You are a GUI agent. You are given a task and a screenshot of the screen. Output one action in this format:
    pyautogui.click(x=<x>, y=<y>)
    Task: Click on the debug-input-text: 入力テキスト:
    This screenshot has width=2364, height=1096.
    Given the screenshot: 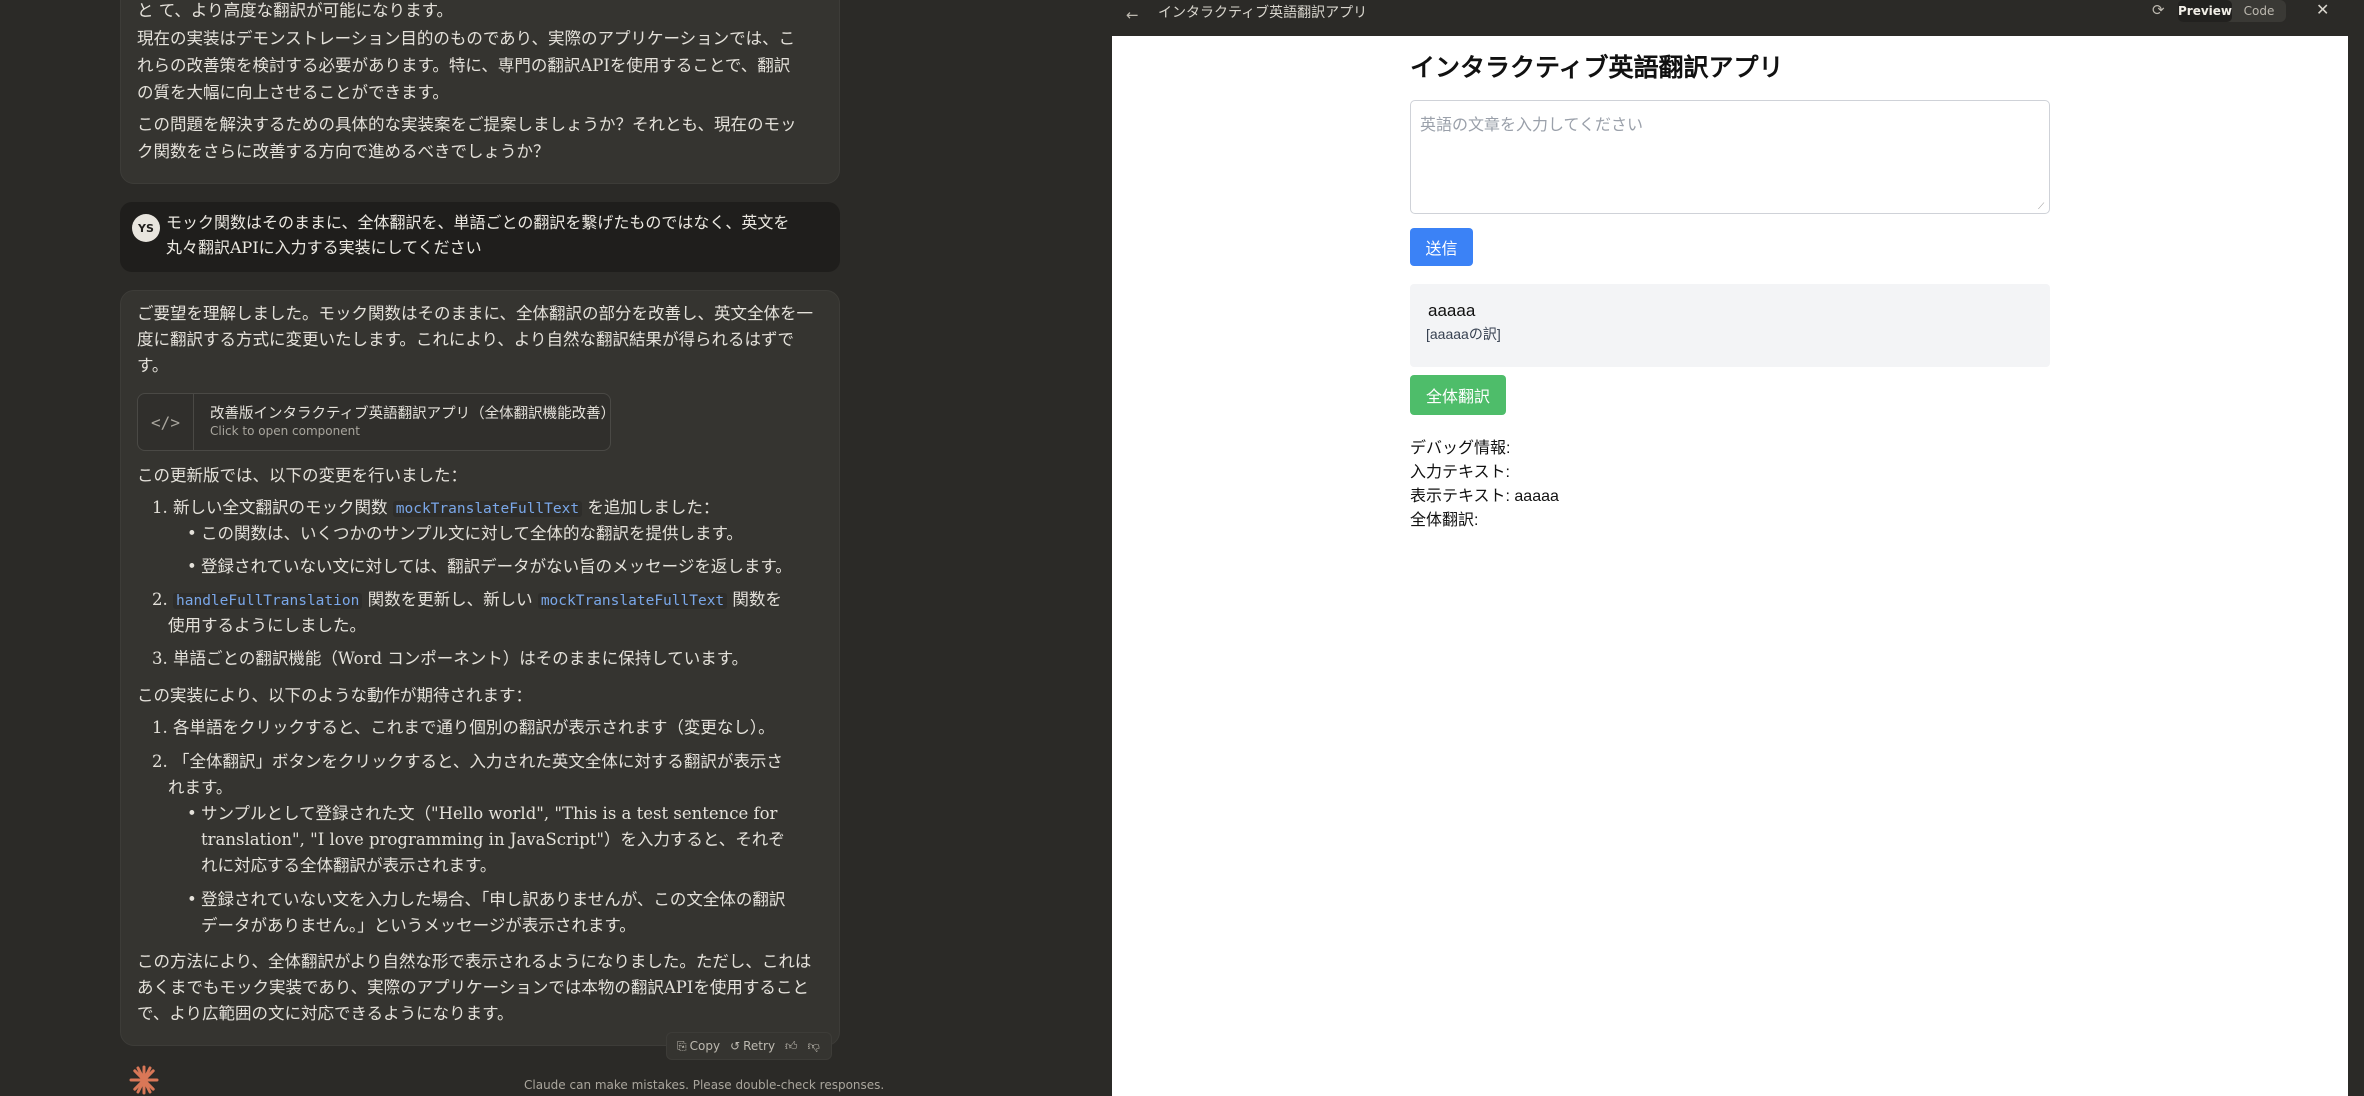 What is the action you would take?
    pyautogui.click(x=1460, y=472)
    